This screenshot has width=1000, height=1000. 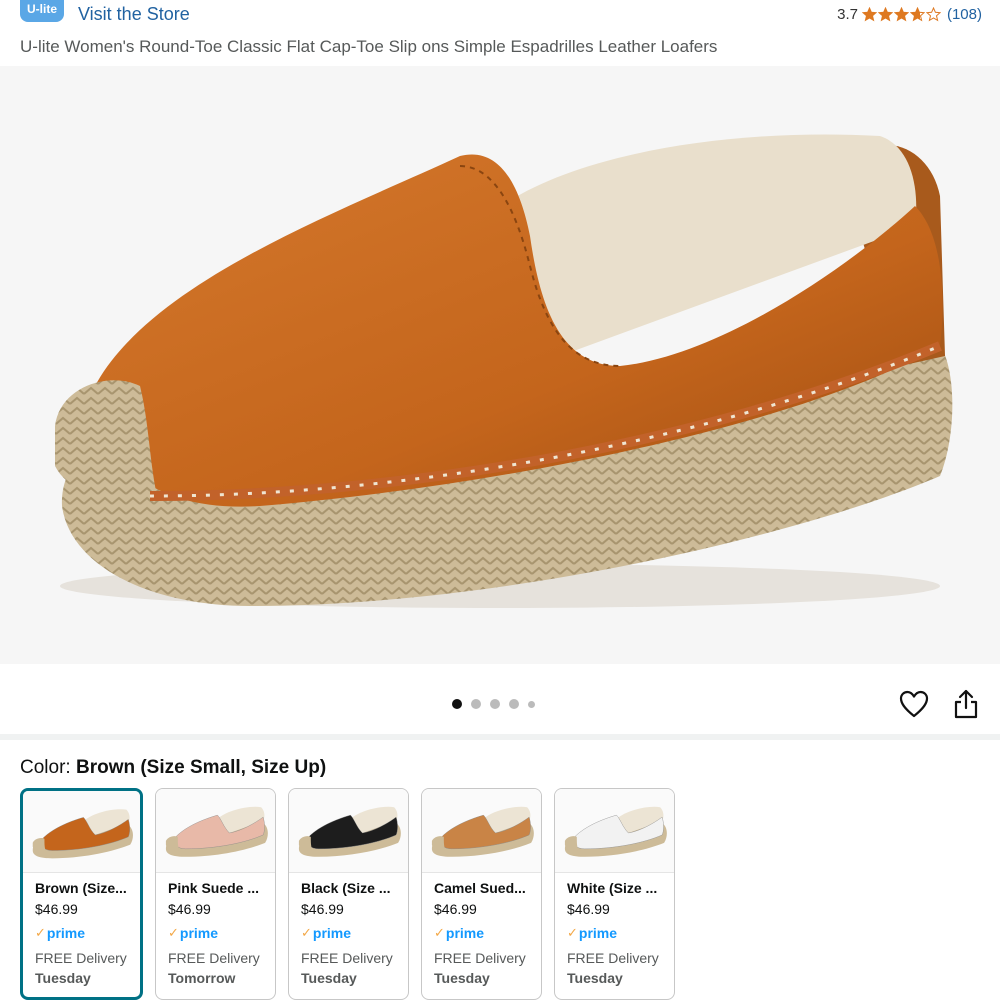 I want to click on rating-count: (108), so click(x=964, y=14).